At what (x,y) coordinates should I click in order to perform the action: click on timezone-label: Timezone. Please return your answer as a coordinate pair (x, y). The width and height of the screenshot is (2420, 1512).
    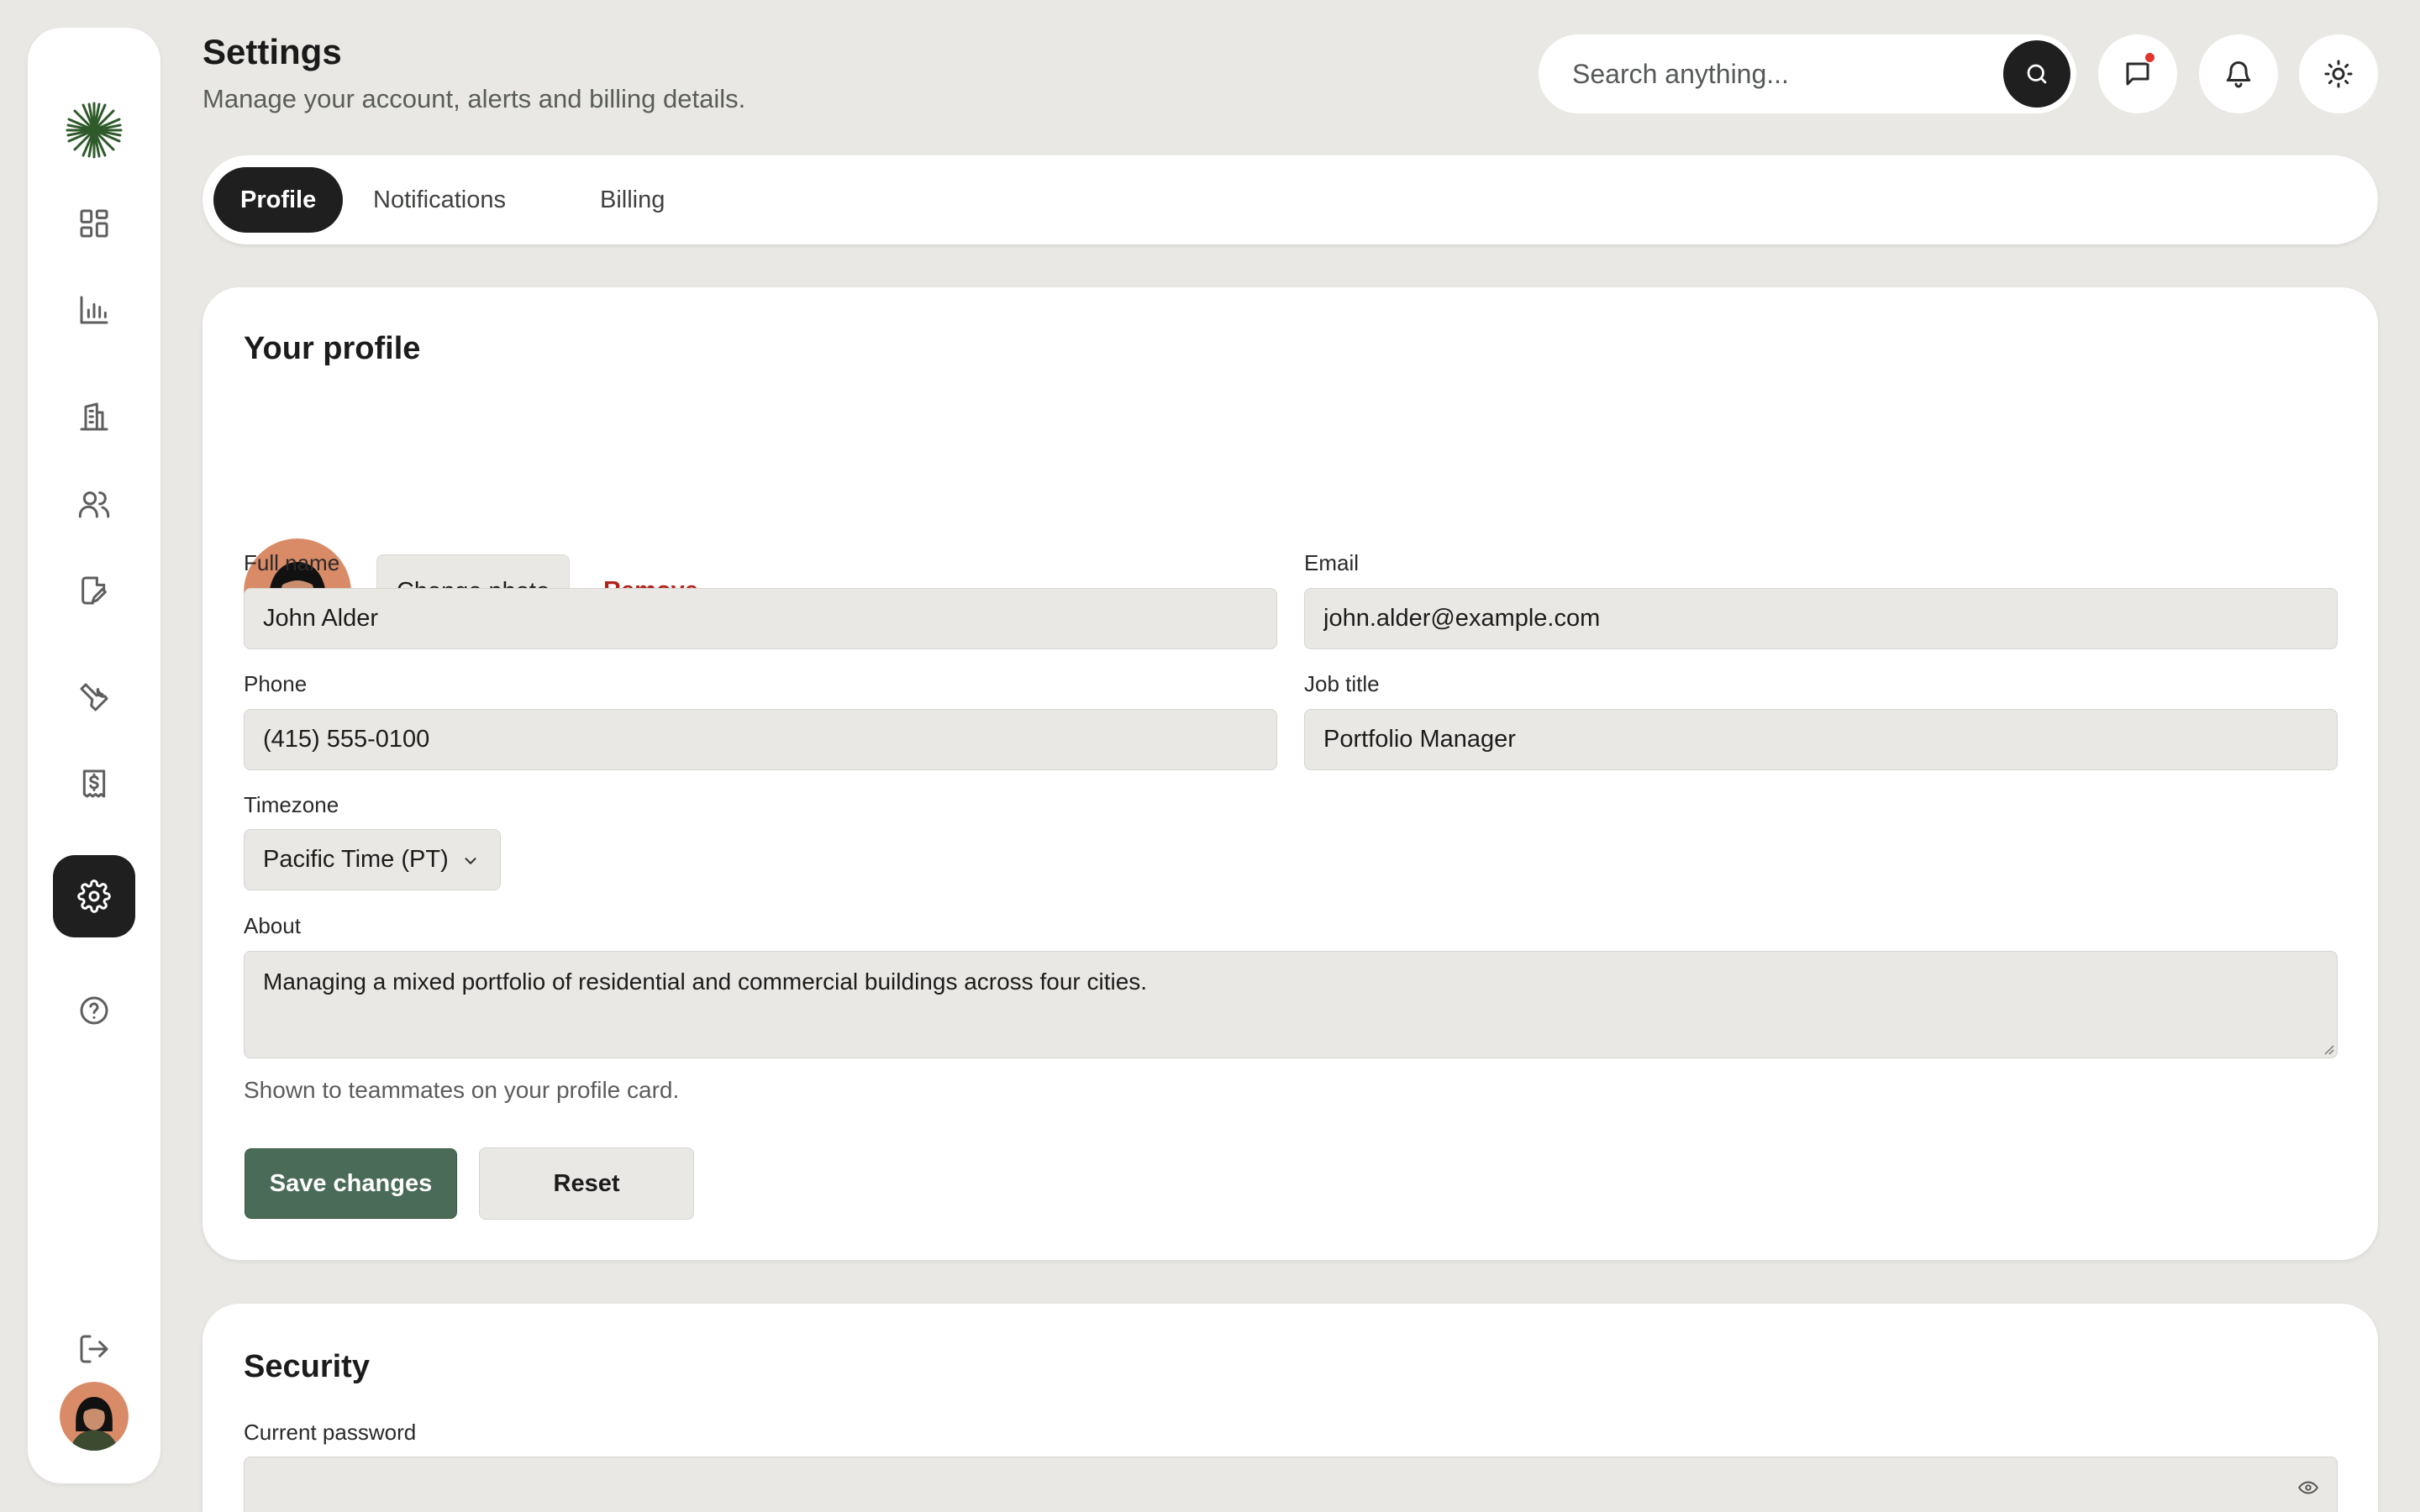
    Looking at the image, I should click on (291, 804).